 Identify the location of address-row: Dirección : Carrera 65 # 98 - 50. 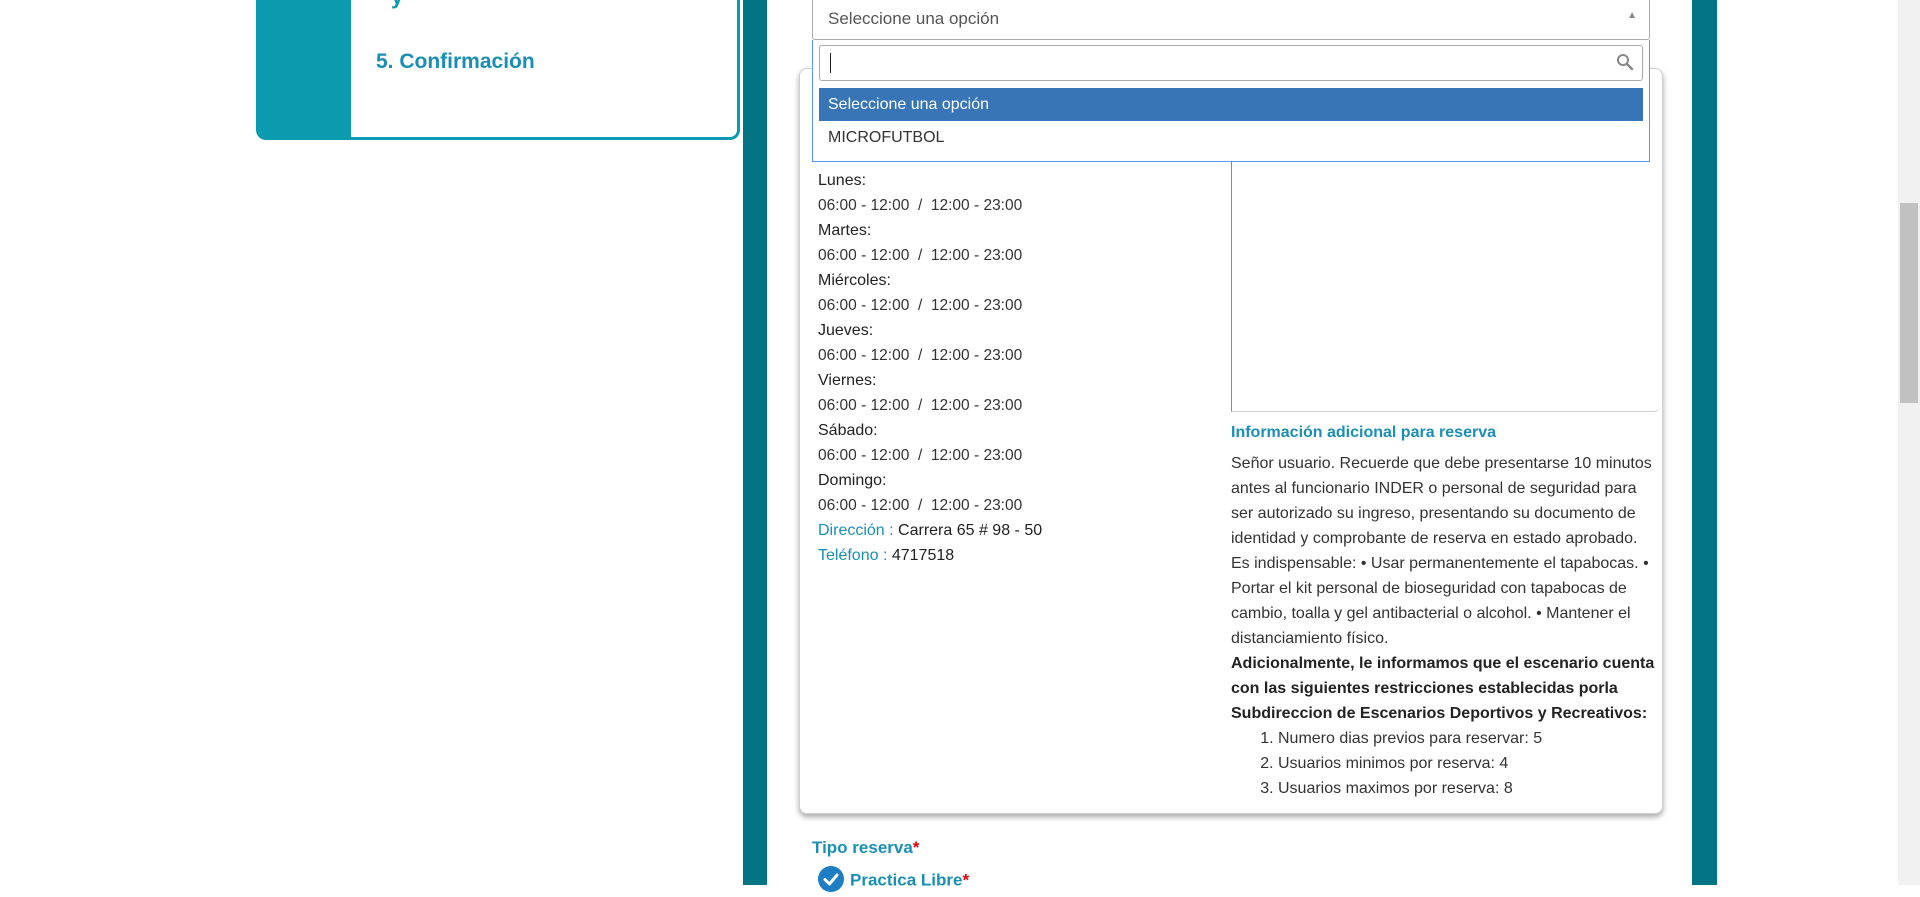
(930, 530).